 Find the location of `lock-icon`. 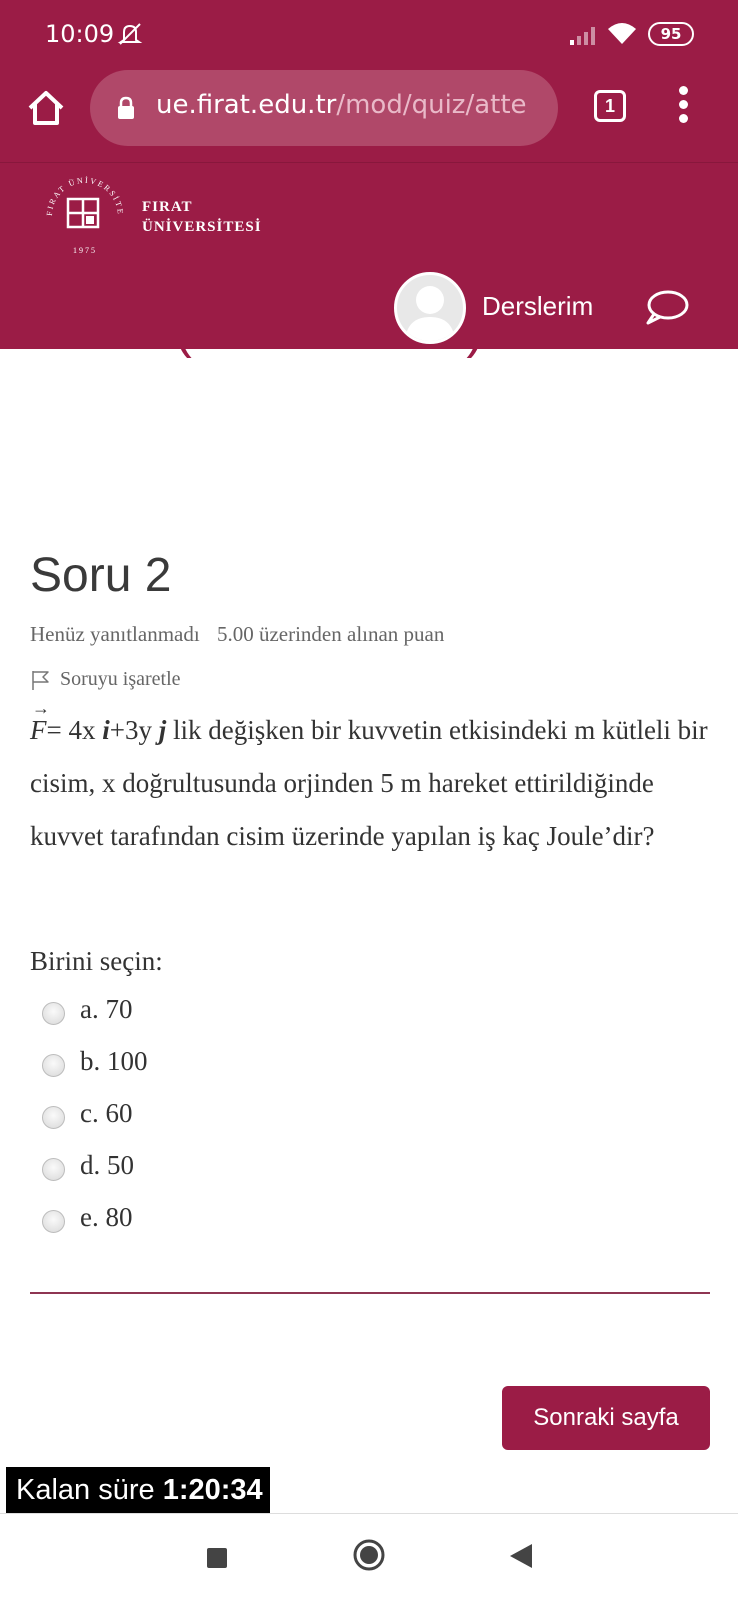

lock-icon is located at coordinates (126, 107).